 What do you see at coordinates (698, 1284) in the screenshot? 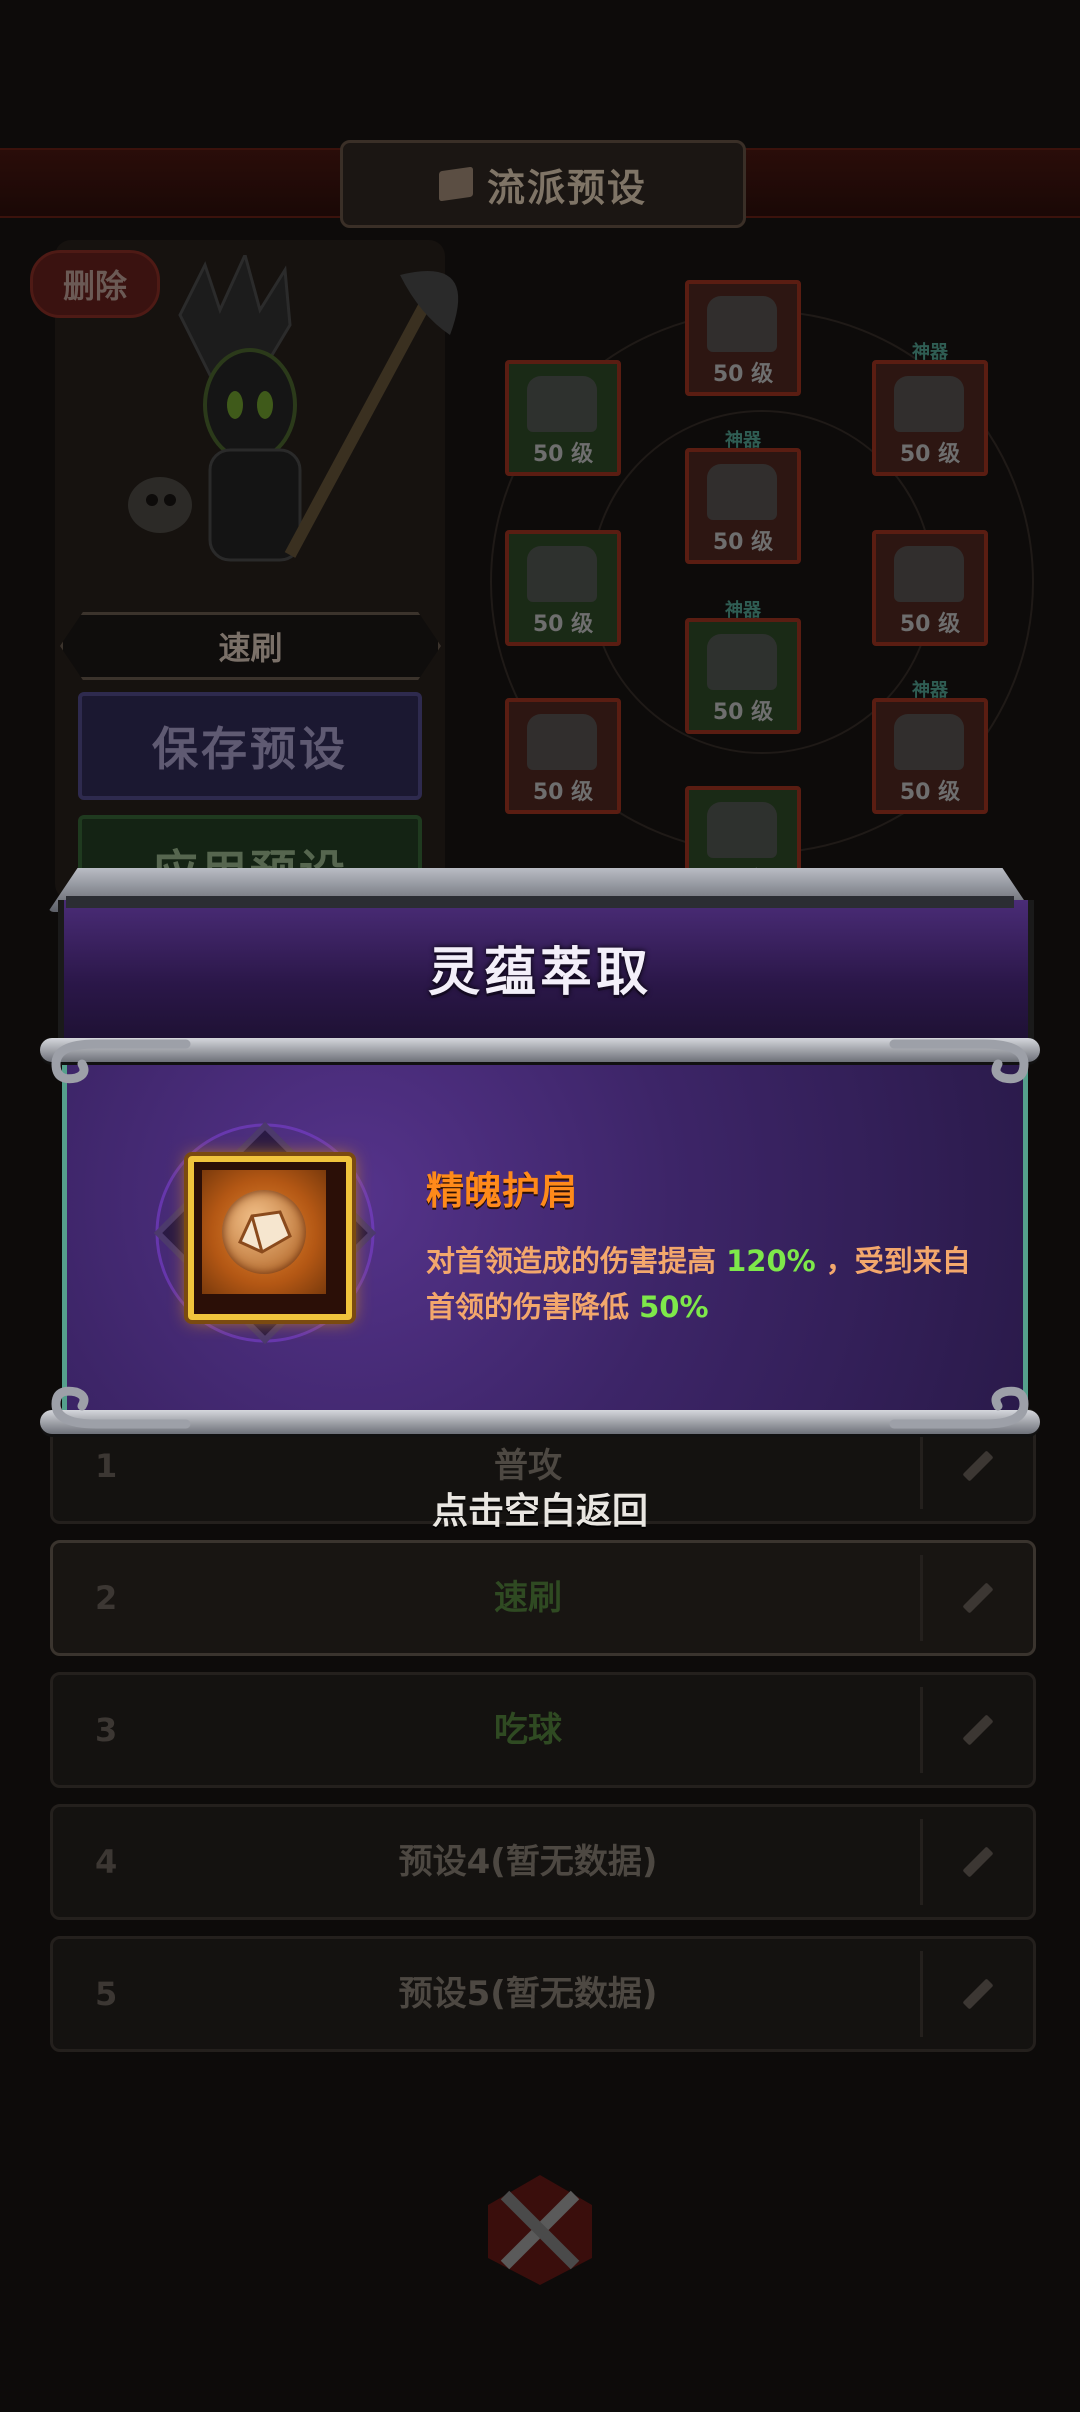
I see `item-description: 对首领造成的伤害提高 120% ，受到来自首领的伤害降低 50%` at bounding box center [698, 1284].